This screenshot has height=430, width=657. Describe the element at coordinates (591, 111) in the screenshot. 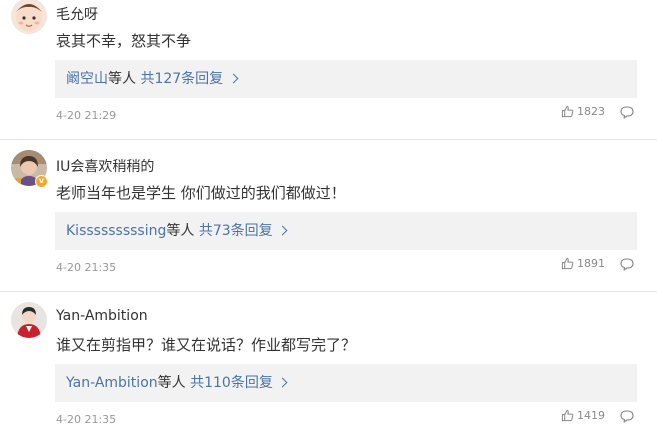

I see `like-count: 1823` at that location.